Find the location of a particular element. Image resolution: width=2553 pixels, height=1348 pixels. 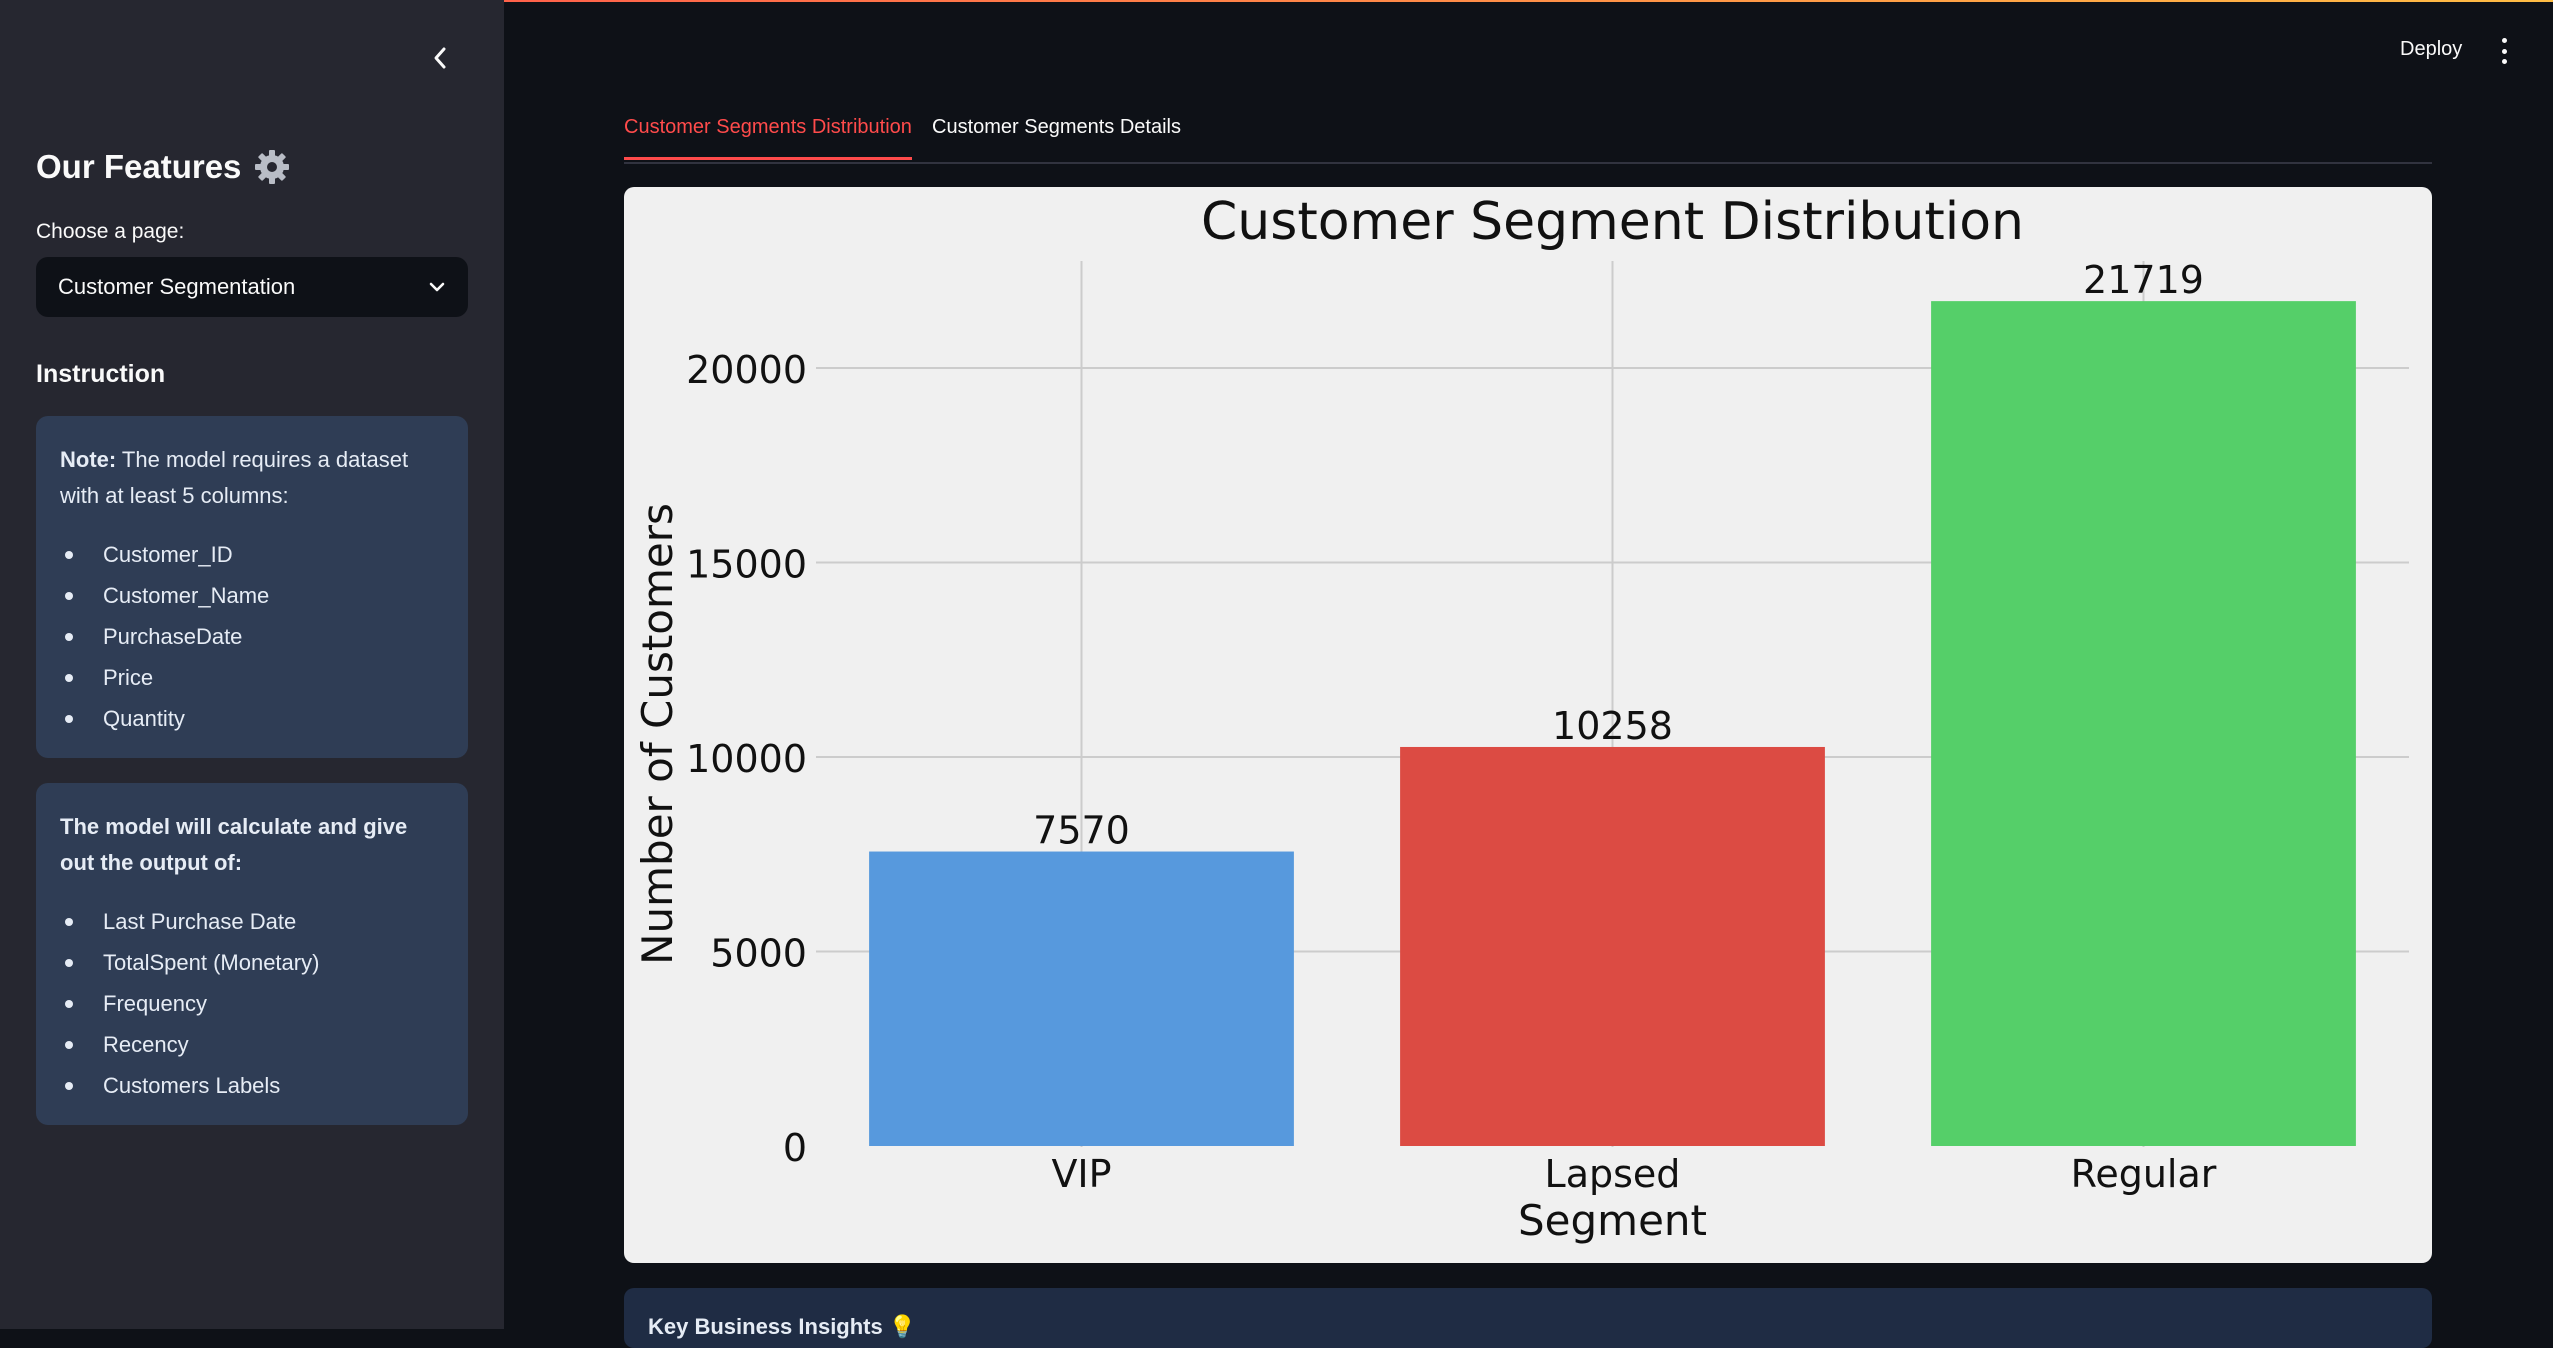

list-item: Recency is located at coordinates (252, 1044).